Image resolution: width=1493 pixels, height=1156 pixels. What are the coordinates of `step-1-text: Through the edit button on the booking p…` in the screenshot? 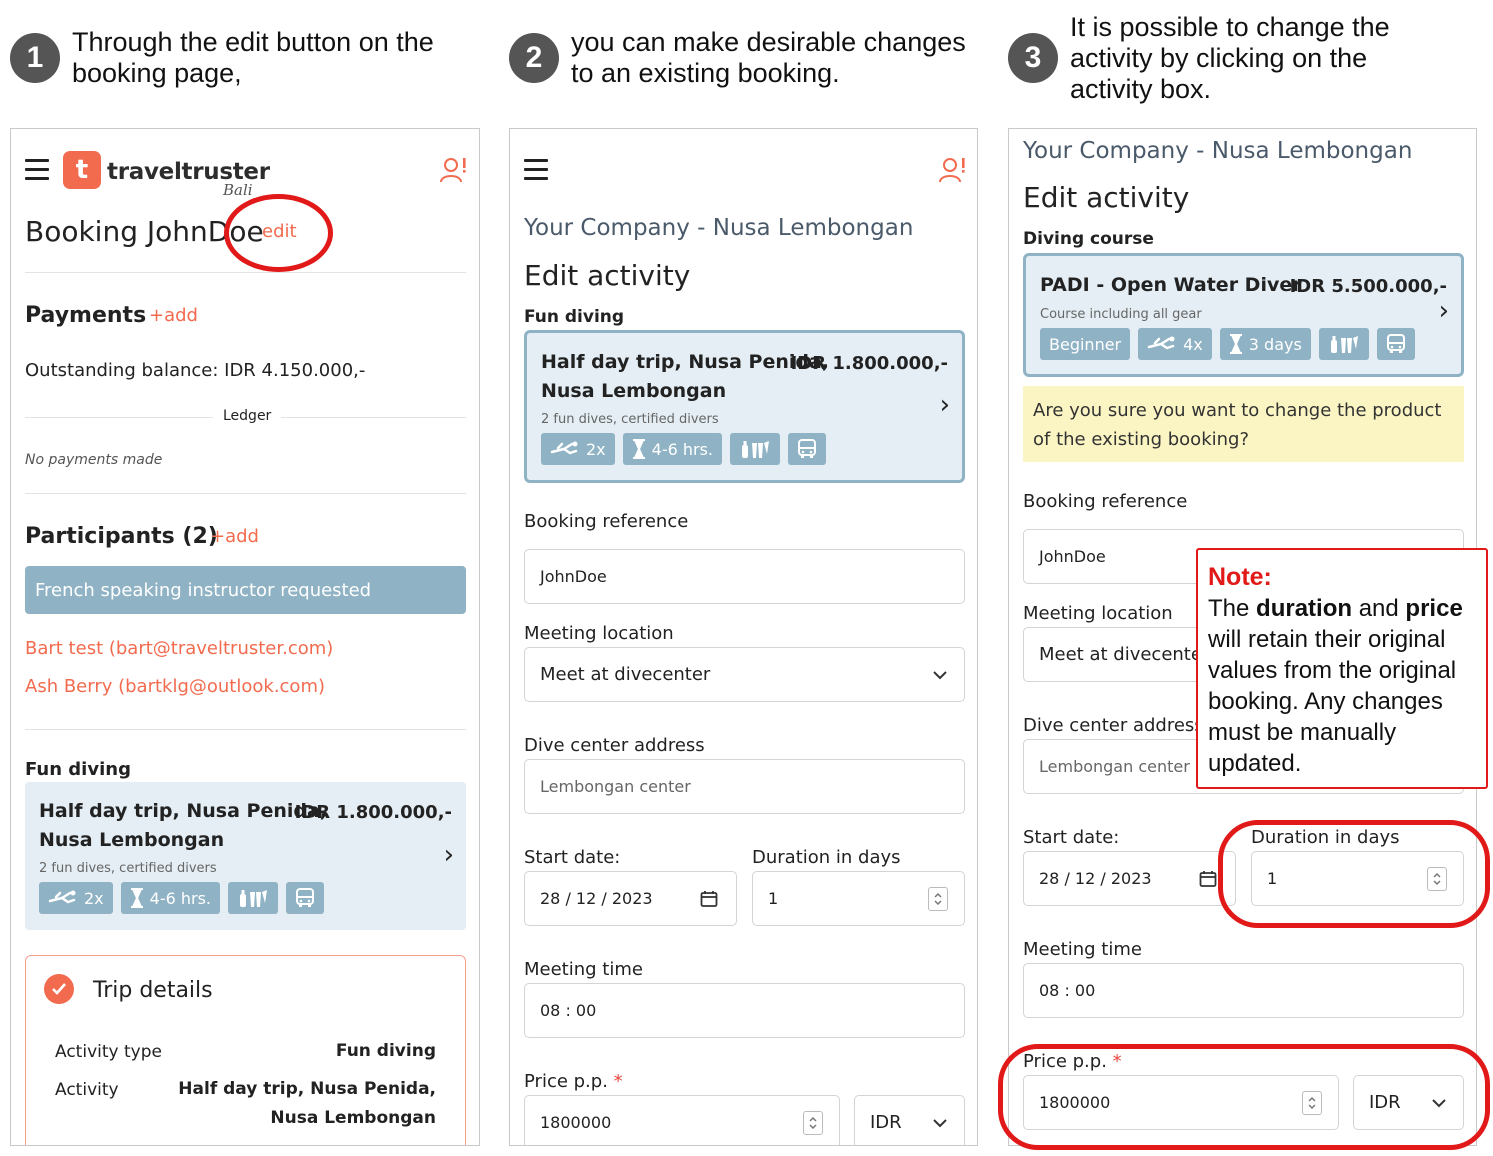 It's located at (253, 57).